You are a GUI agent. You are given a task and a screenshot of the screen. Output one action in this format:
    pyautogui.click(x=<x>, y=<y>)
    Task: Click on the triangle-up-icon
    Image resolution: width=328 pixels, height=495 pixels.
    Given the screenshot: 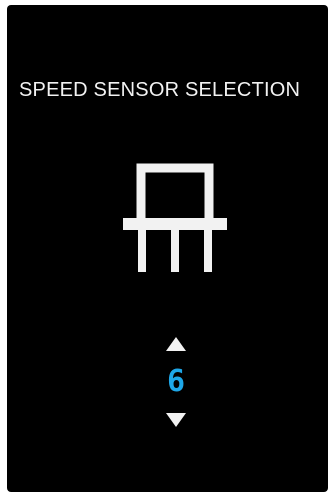 What is the action you would take?
    pyautogui.click(x=176, y=344)
    